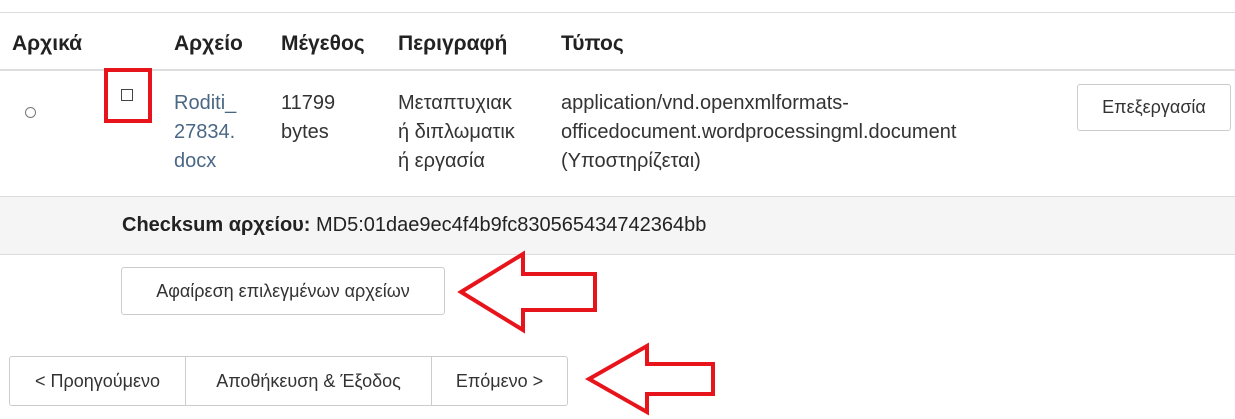 The height and width of the screenshot is (419, 1235). What do you see at coordinates (308, 118) in the screenshot?
I see `file-size: 11799 bytes` at bounding box center [308, 118].